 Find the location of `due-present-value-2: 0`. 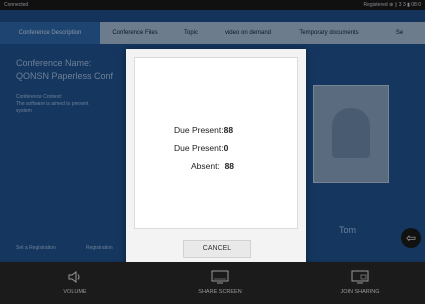

due-present-value-2: 0 is located at coordinates (226, 148).